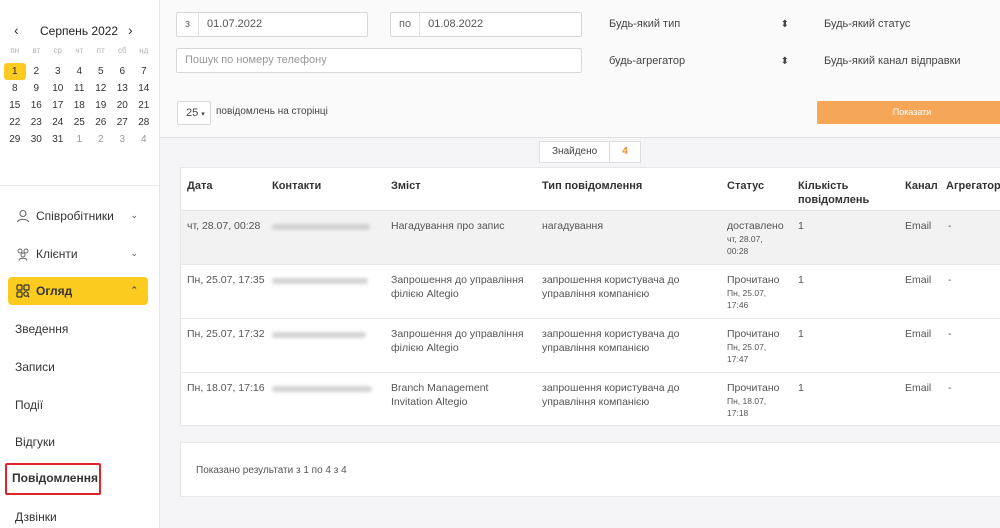 This screenshot has height=528, width=1000. I want to click on sidebar-subitem-events: Події, so click(78, 405).